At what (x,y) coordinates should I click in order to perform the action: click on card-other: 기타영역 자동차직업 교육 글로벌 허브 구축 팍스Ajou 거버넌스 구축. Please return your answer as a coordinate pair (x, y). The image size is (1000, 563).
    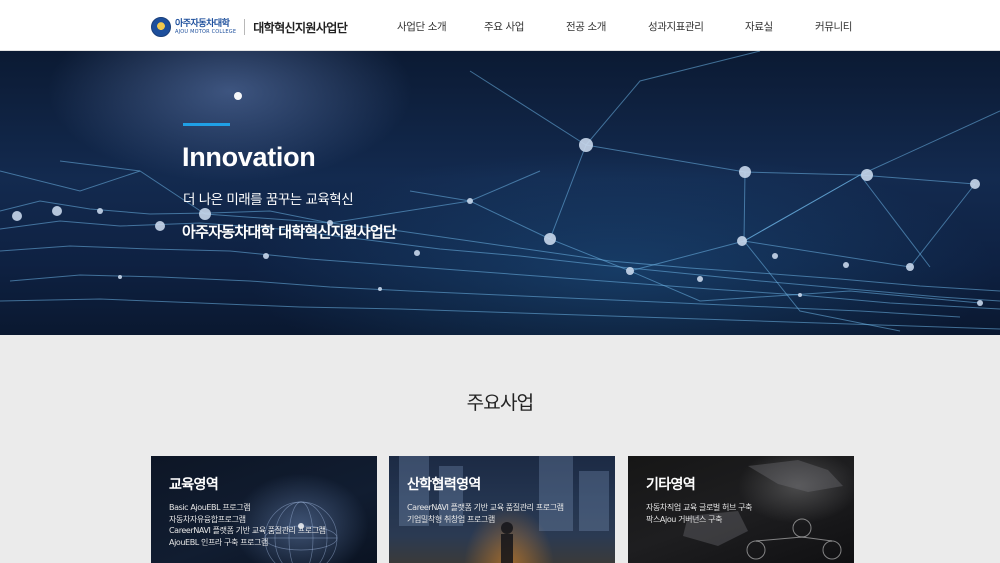
    Looking at the image, I should click on (741, 509).